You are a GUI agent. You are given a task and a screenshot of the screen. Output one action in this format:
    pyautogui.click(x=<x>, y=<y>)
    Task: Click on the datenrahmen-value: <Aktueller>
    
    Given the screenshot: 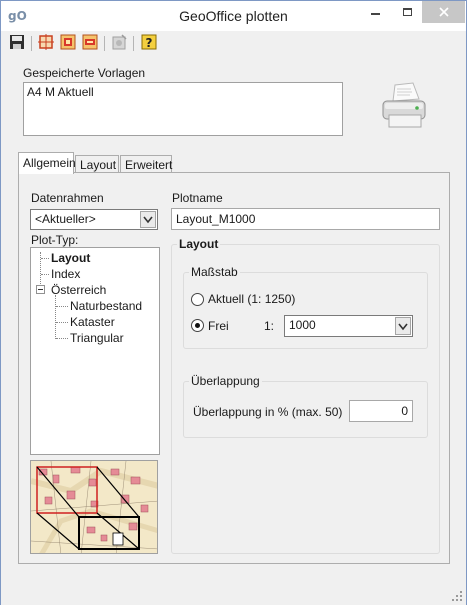 What is the action you would take?
    pyautogui.click(x=65, y=219)
    